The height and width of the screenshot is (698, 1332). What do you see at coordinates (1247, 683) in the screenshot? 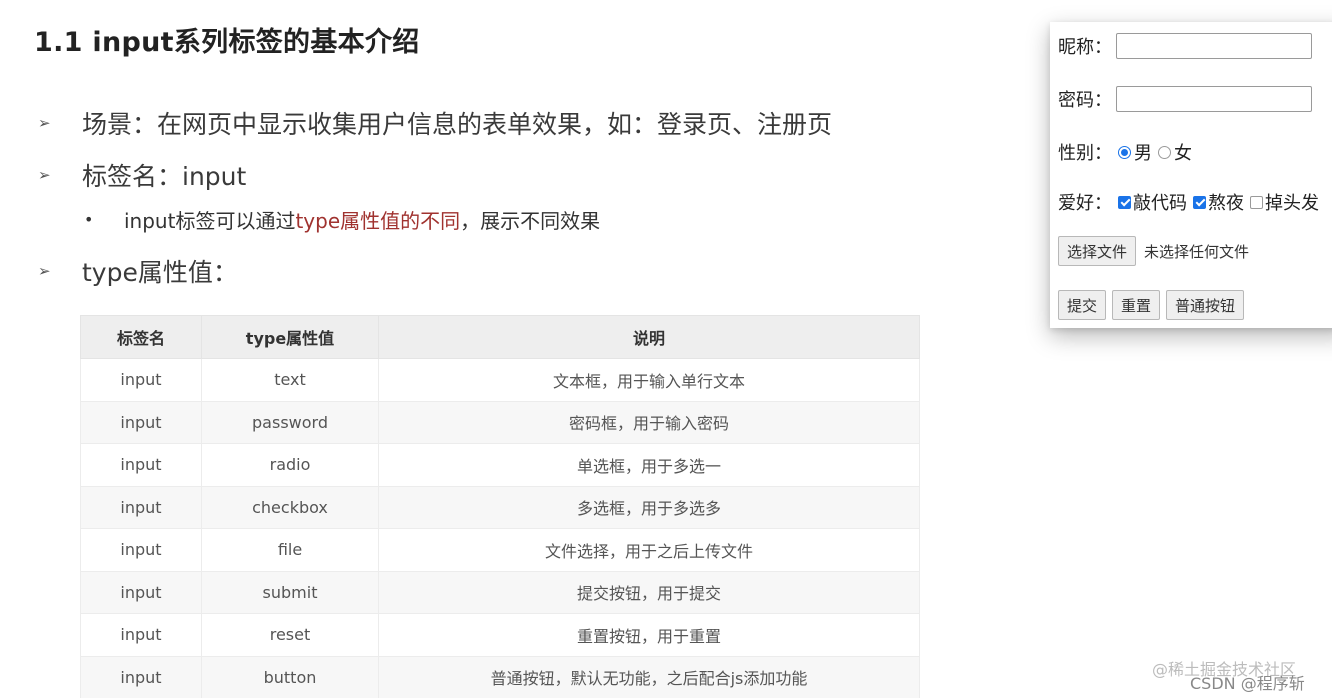
I see `watermark-csdn: CSDN @程序斩` at bounding box center [1247, 683].